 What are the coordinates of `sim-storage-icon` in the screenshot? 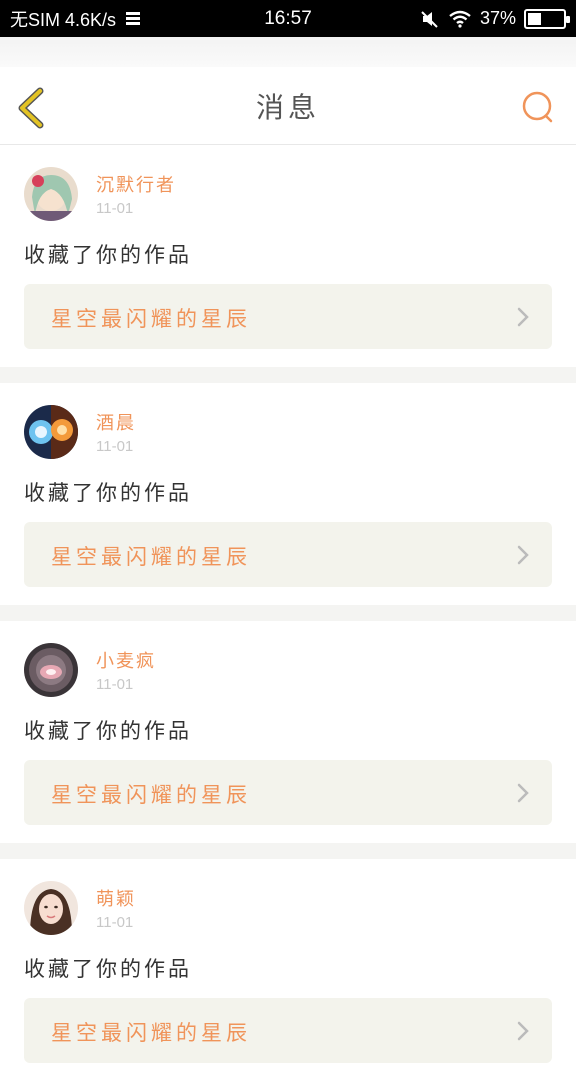 It's located at (134, 19).